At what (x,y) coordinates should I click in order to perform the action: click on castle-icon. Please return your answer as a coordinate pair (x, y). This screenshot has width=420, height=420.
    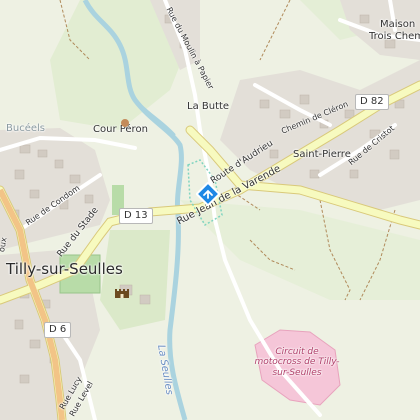
    Looking at the image, I should click on (122, 291).